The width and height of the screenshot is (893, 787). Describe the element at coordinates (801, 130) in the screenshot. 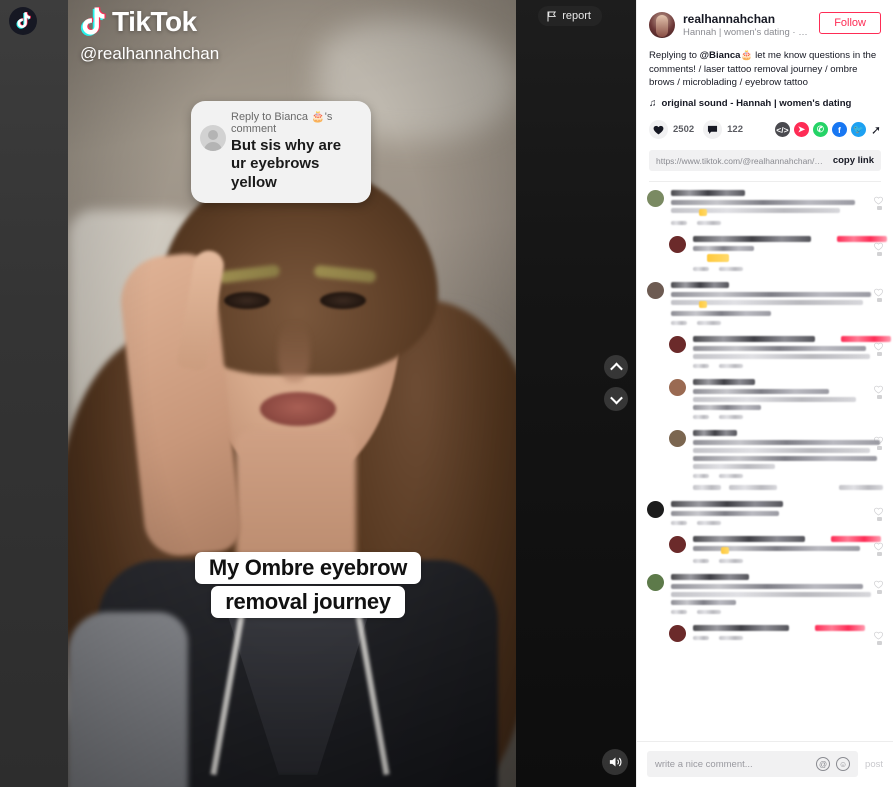

I see `send-message-icon: ➤` at that location.